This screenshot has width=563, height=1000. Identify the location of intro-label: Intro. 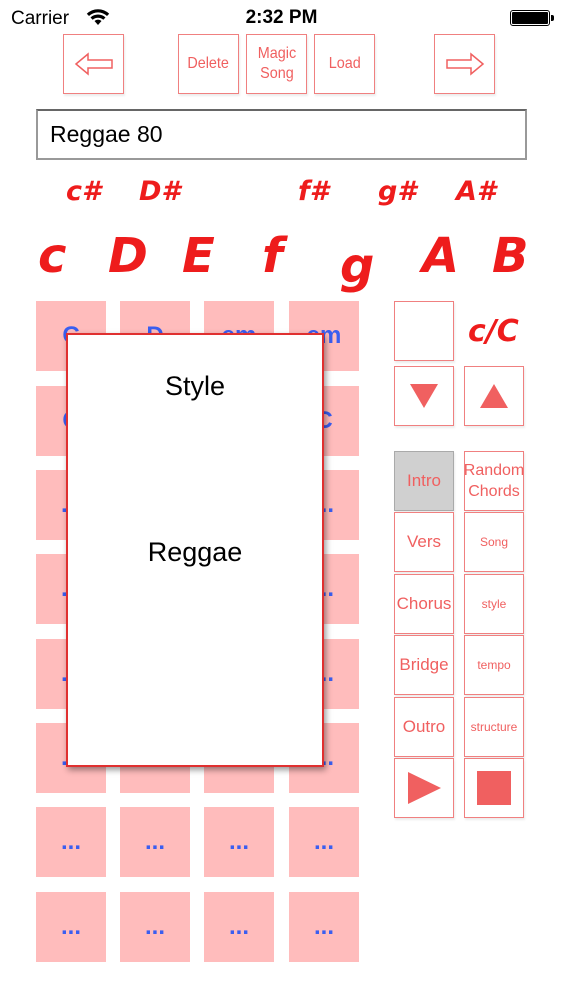
(424, 480).